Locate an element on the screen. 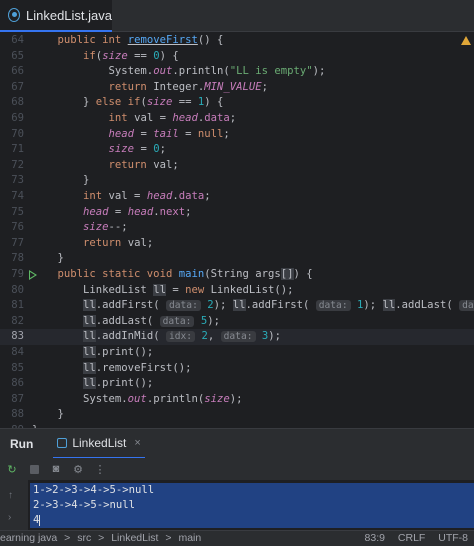  line-number: 81 is located at coordinates (12, 306).